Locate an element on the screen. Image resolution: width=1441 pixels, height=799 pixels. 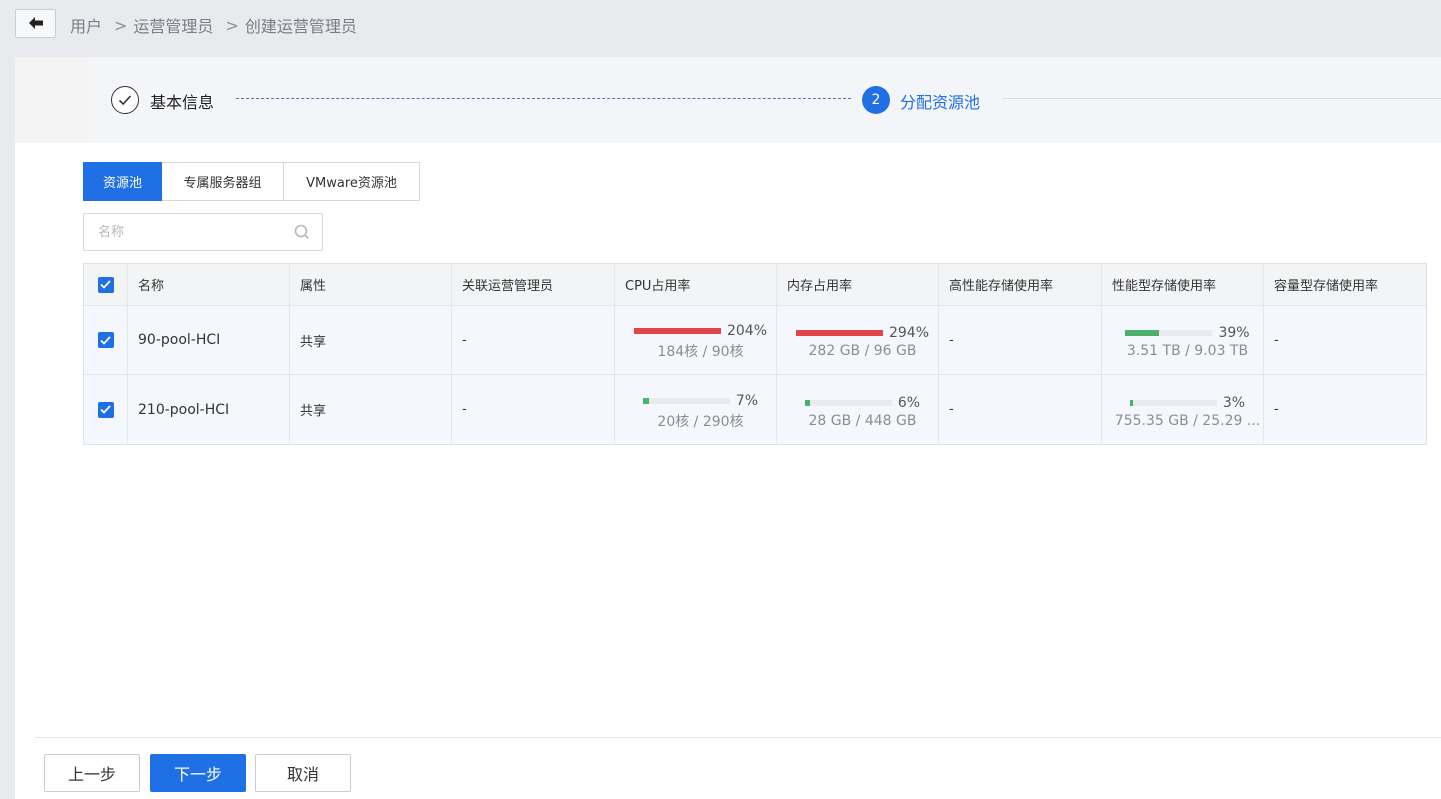
memory-usage: 6% 28 GB / 448 GB is located at coordinates (858, 409).